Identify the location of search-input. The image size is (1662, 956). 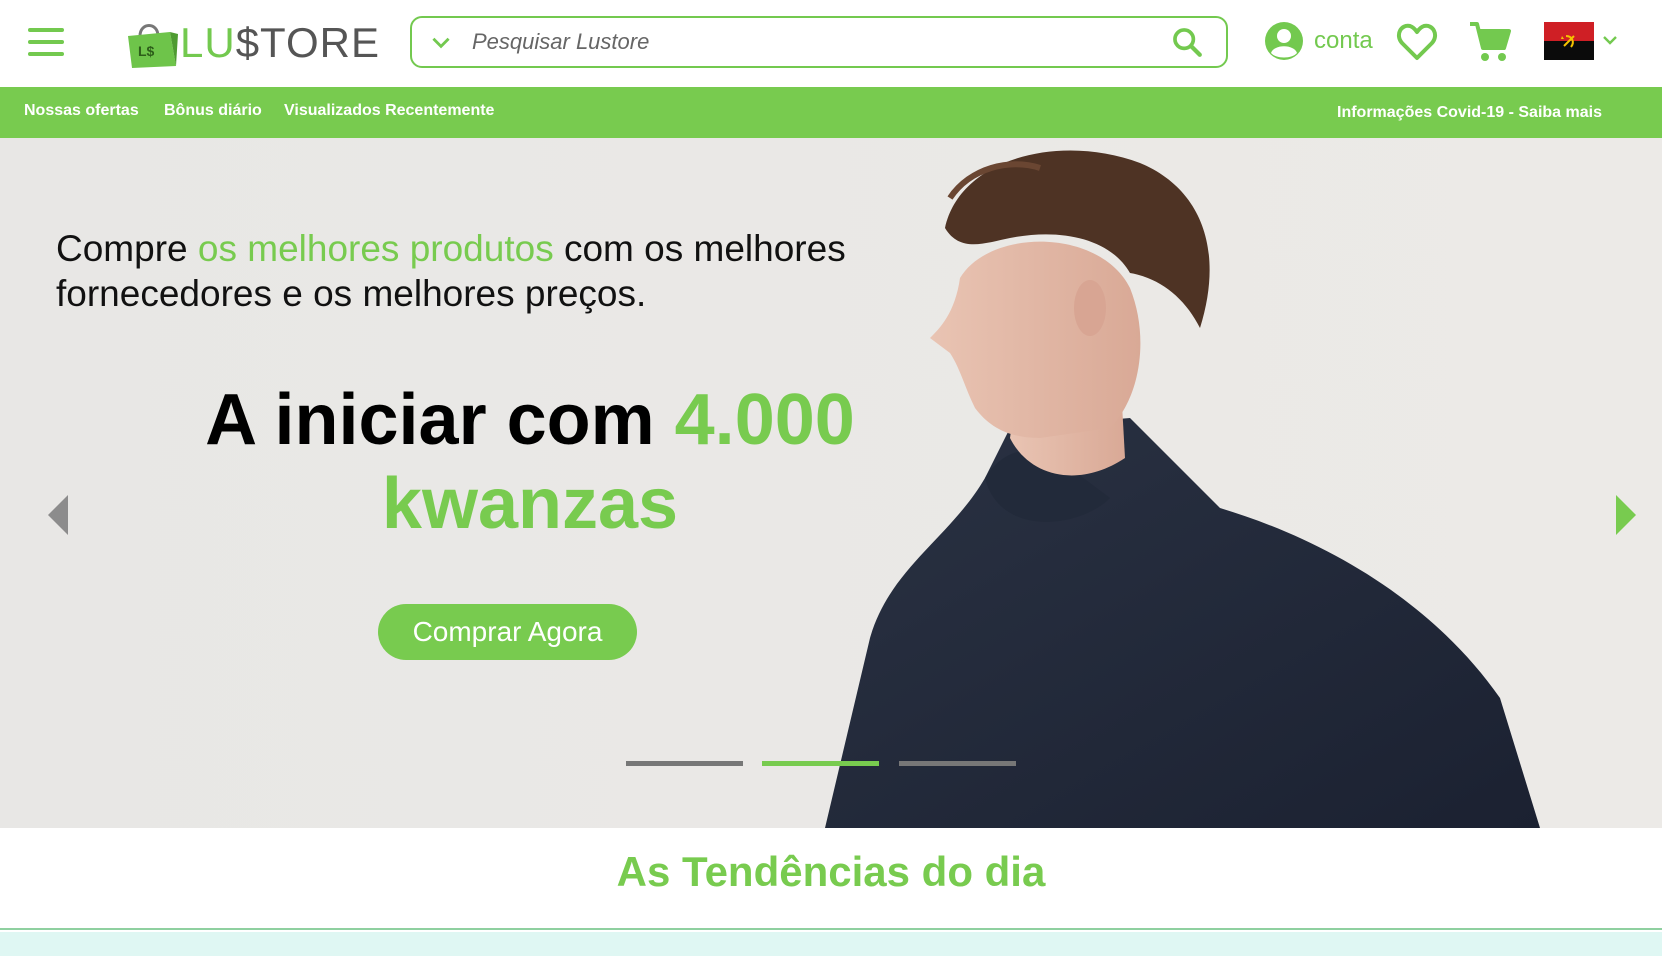
(821, 42).